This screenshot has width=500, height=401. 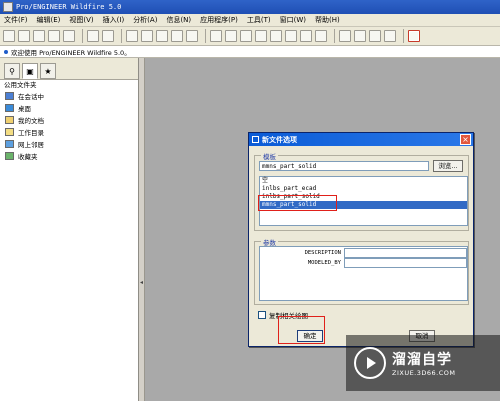 I want to click on message-line: 欢迎使用 Pro/ENGINEER Wildfire 5.0。, so click(x=250, y=52).